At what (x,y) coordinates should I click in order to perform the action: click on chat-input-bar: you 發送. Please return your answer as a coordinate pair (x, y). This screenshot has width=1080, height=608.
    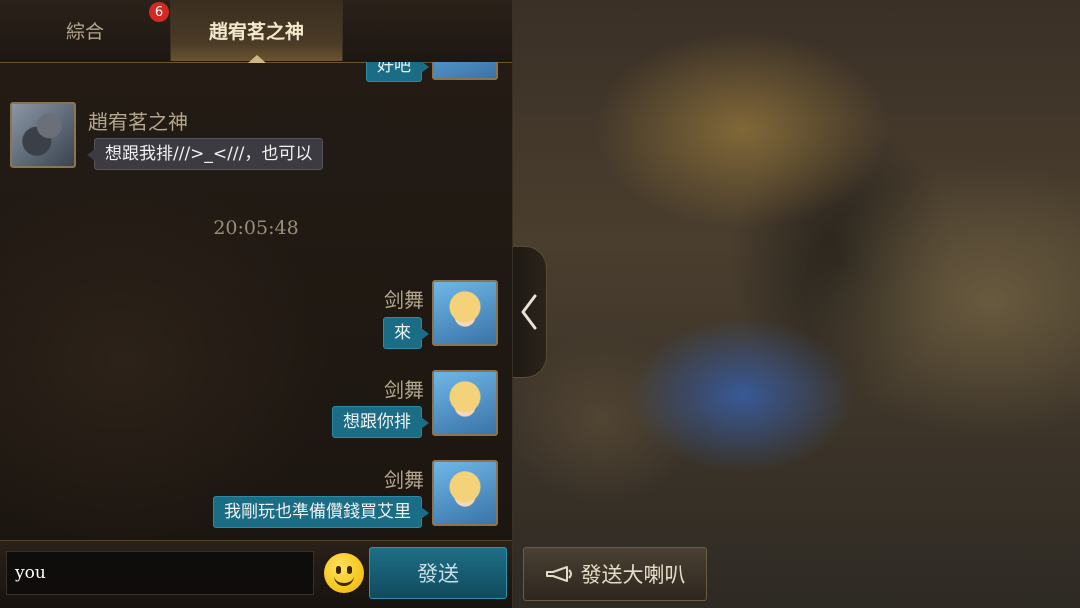
    Looking at the image, I should click on (256, 574).